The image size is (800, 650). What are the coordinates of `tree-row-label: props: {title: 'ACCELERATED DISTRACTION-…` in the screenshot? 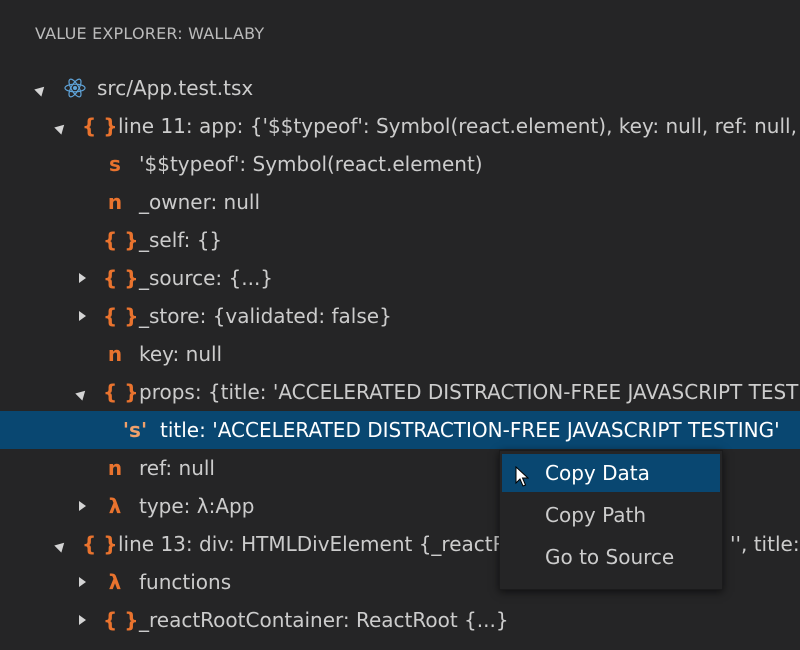 It's located at (469, 392).